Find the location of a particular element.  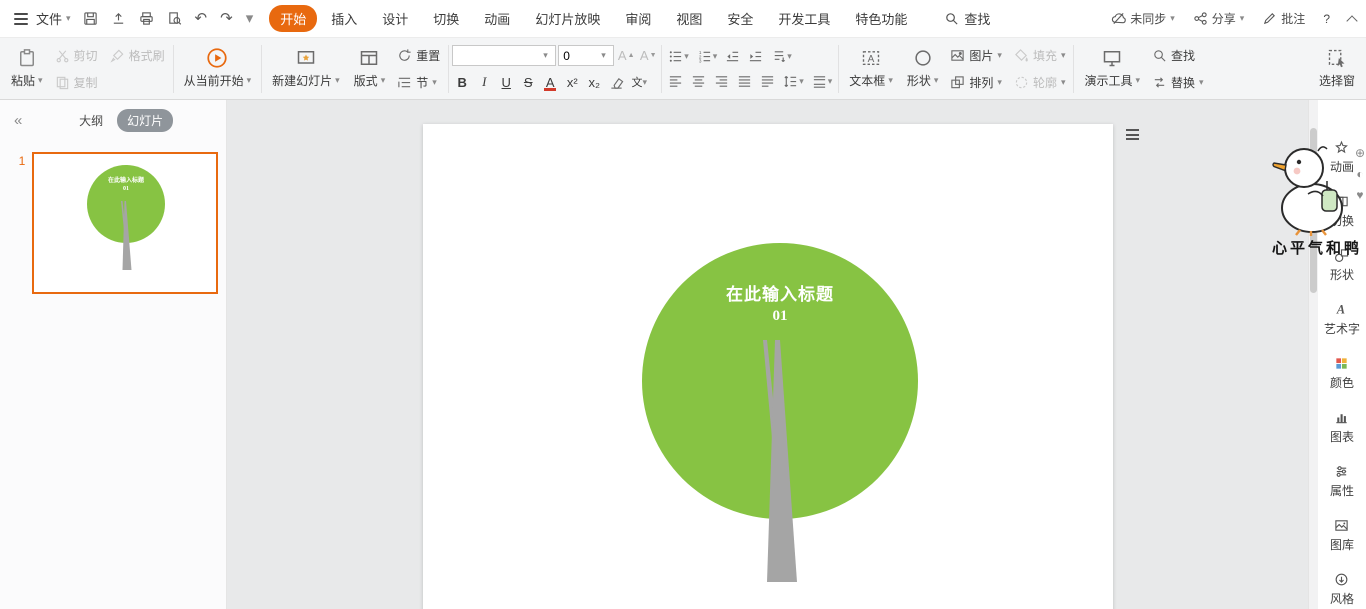

line-spacing-button: ▾ is located at coordinates (793, 81).